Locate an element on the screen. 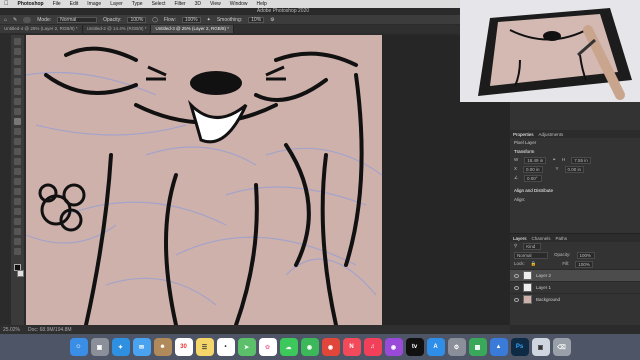  menu-3d: 3D is located at coordinates (198, 4).